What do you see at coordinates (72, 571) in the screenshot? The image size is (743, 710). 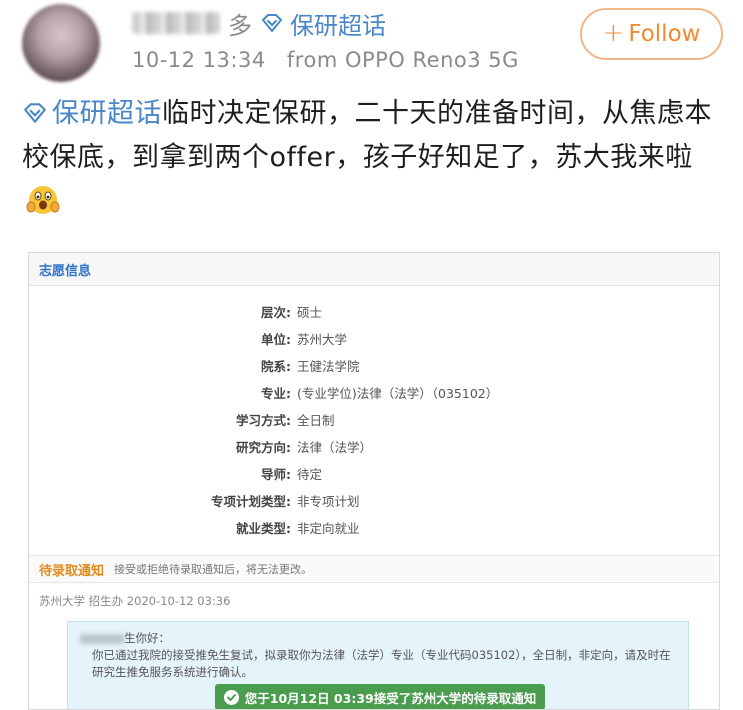 I see `notice-title: 待录取通知` at bounding box center [72, 571].